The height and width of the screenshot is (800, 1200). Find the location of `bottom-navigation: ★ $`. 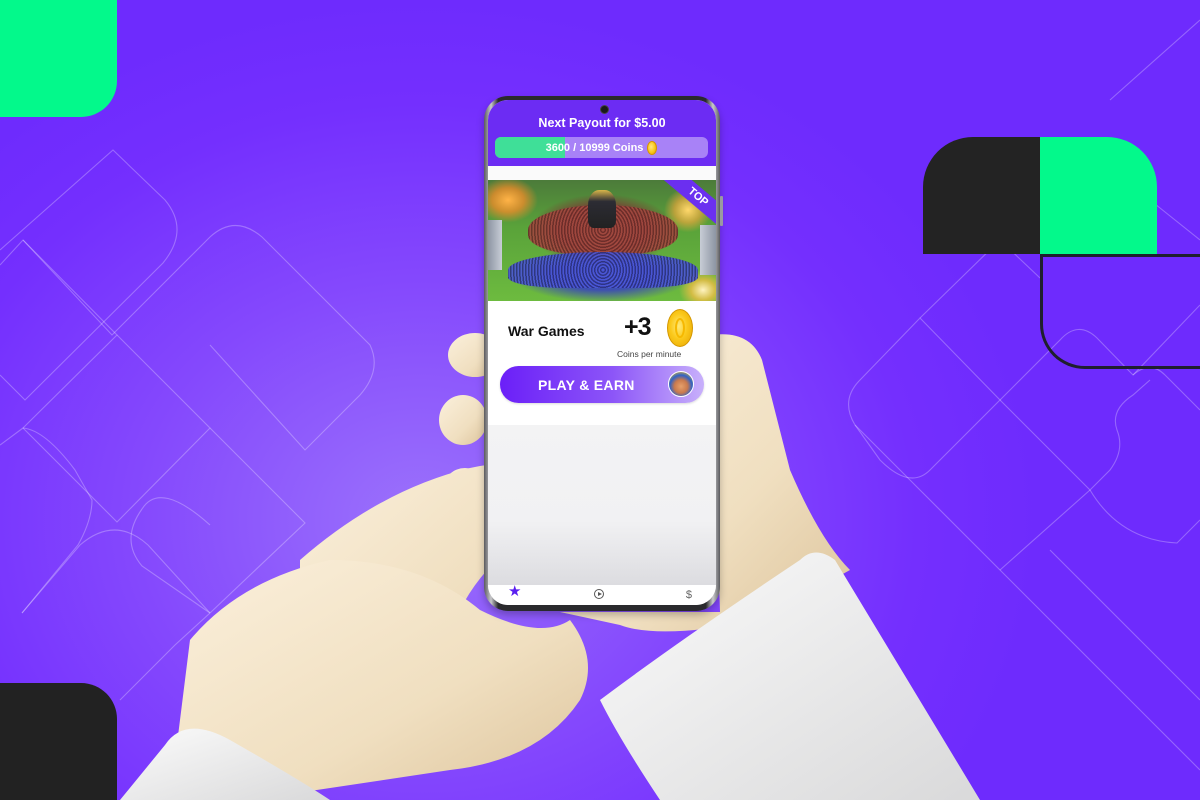

bottom-navigation: ★ $ is located at coordinates (602, 594).